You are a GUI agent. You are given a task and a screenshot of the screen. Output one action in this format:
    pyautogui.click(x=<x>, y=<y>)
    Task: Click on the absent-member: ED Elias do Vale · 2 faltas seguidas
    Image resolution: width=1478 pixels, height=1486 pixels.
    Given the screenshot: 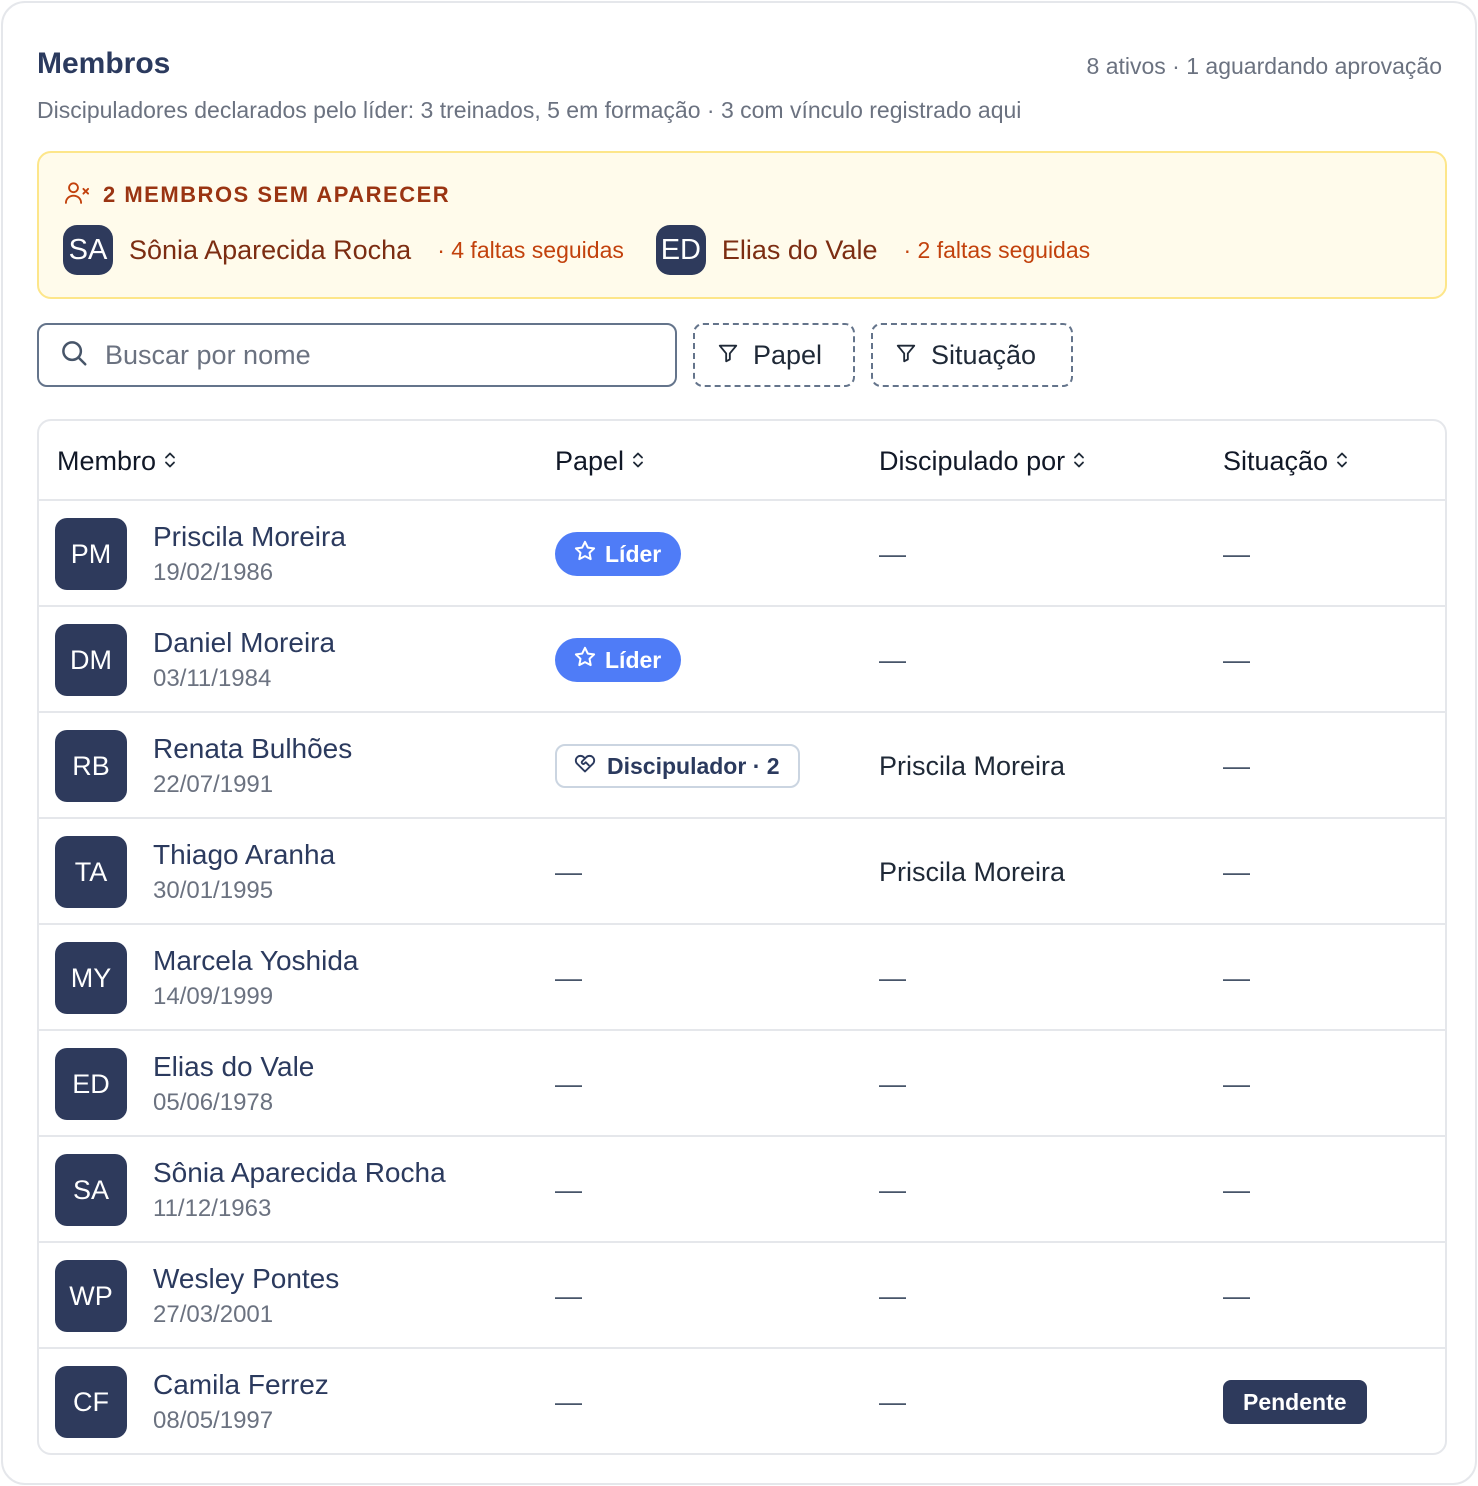 What is the action you would take?
    pyautogui.click(x=873, y=250)
    